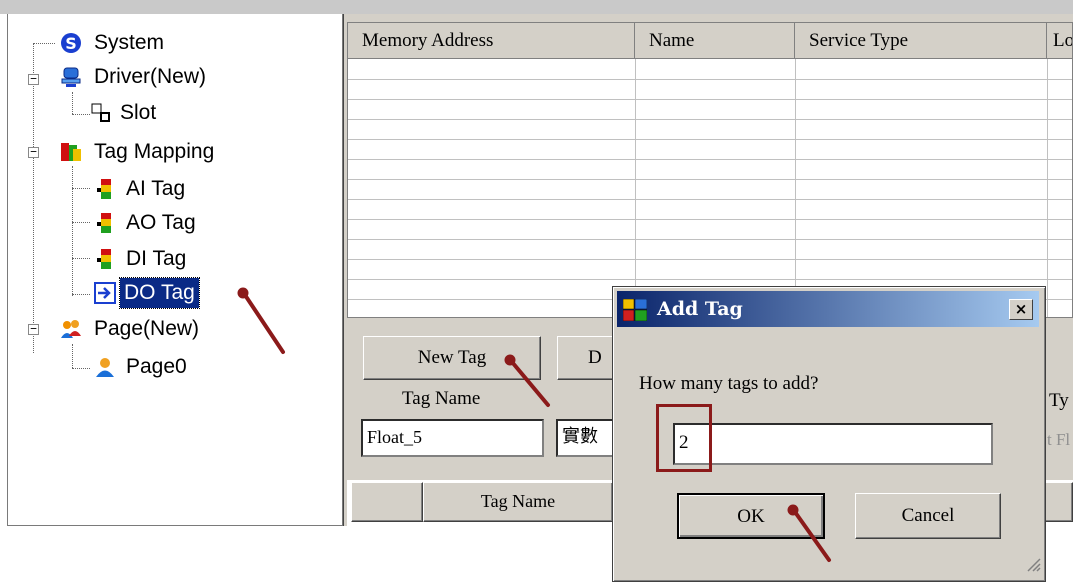 This screenshot has height=584, width=1073. What do you see at coordinates (530, 383) in the screenshot?
I see `annotation-arrow-new-tag` at bounding box center [530, 383].